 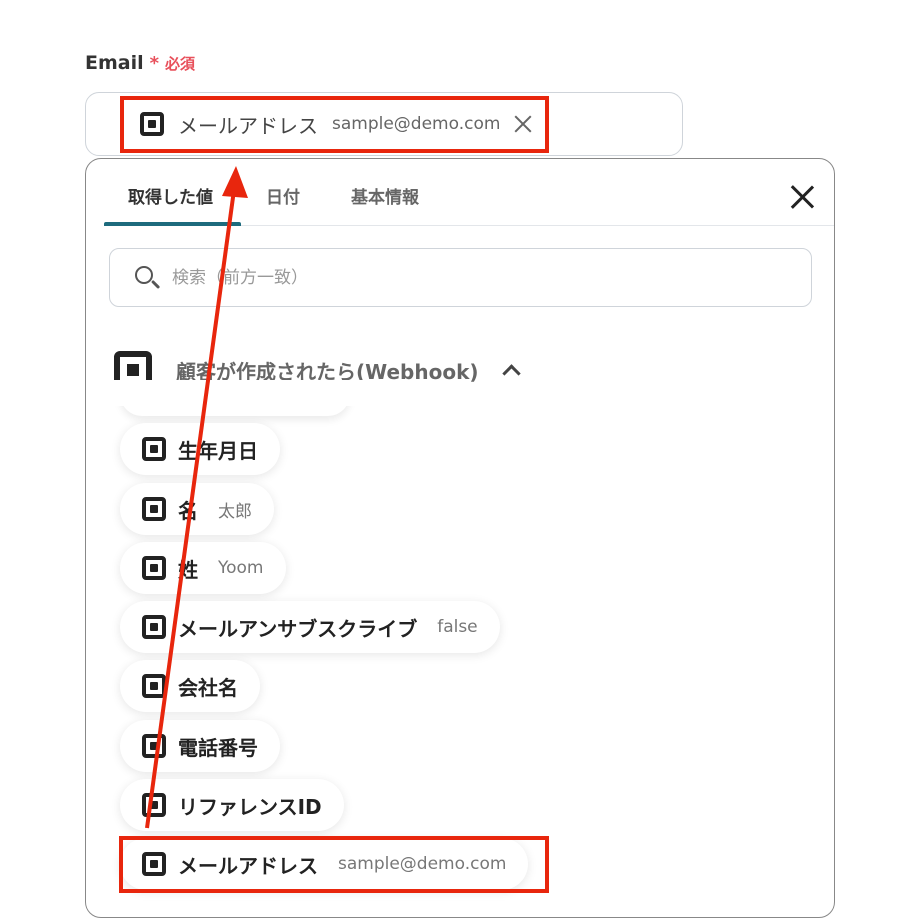 I want to click on list-item-birthdate: 生年月日, so click(x=200, y=449).